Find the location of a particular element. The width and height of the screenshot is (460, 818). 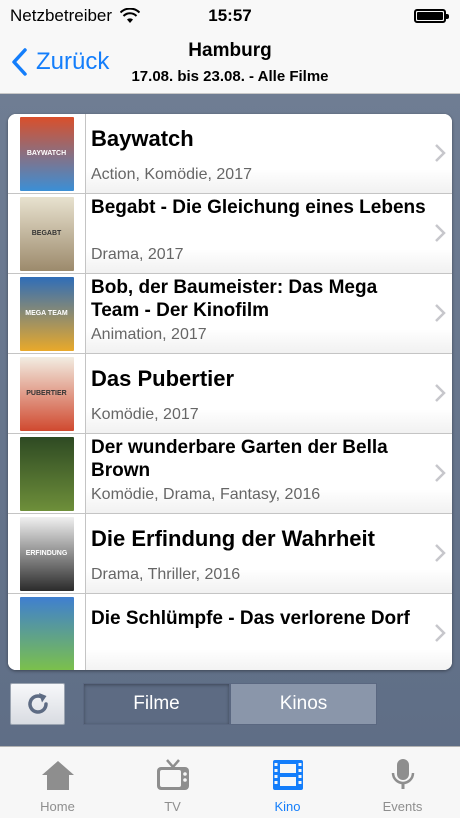

movie-poster: ERFINDUNG is located at coordinates (46, 553).